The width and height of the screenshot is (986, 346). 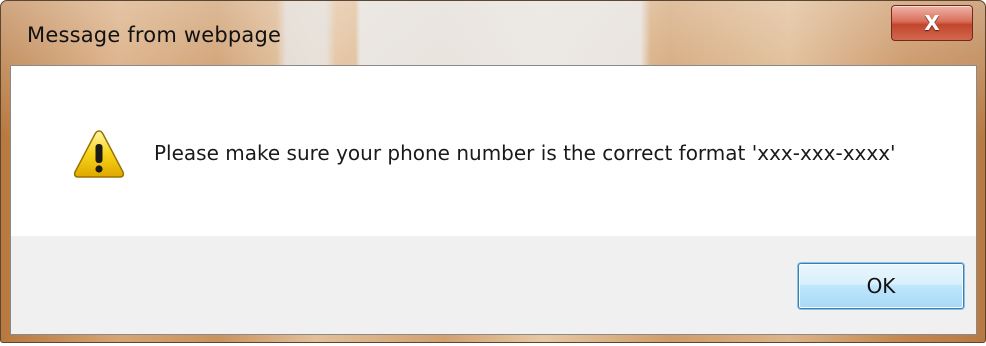 I want to click on close-button: X, so click(x=932, y=23).